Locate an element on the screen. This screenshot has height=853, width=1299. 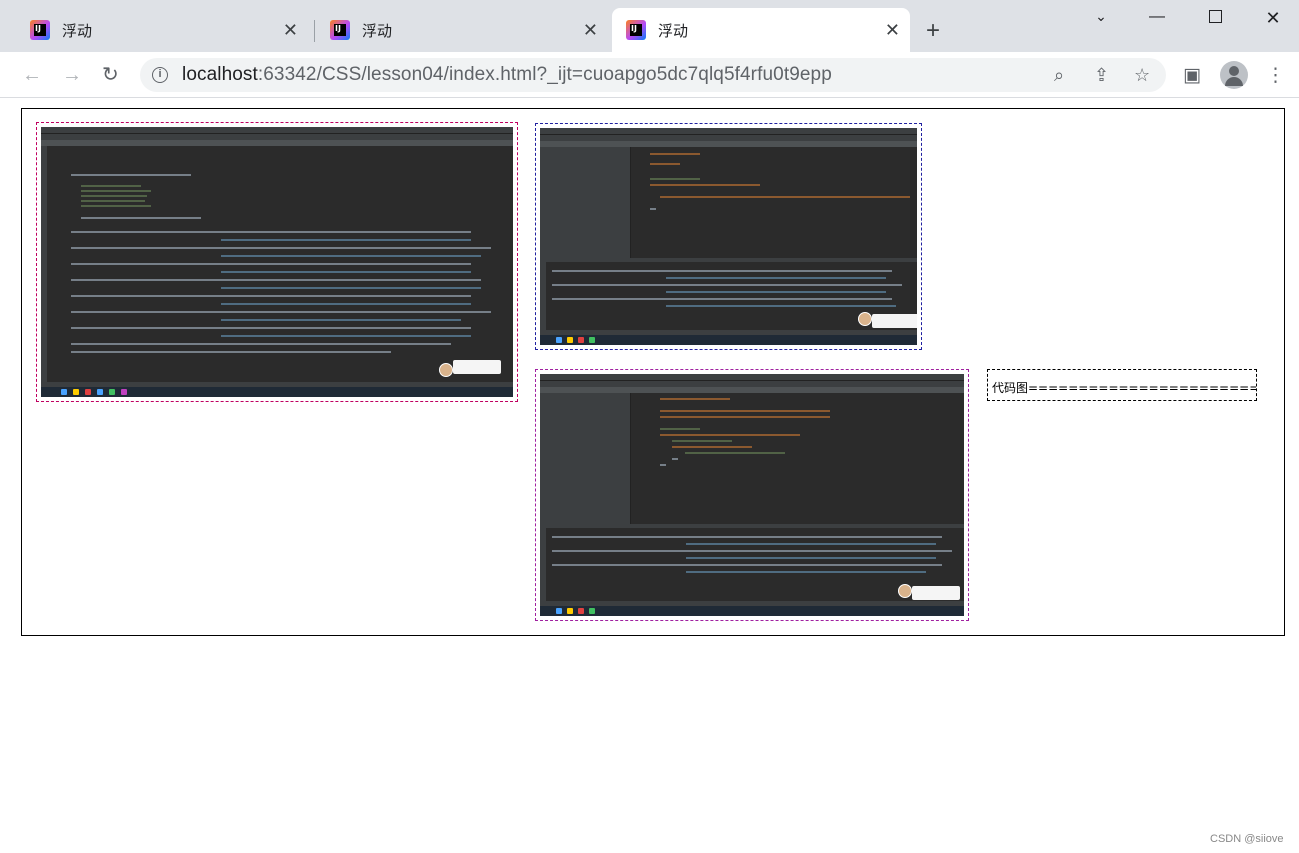
share-icon: ⇪ is located at coordinates (1101, 75).